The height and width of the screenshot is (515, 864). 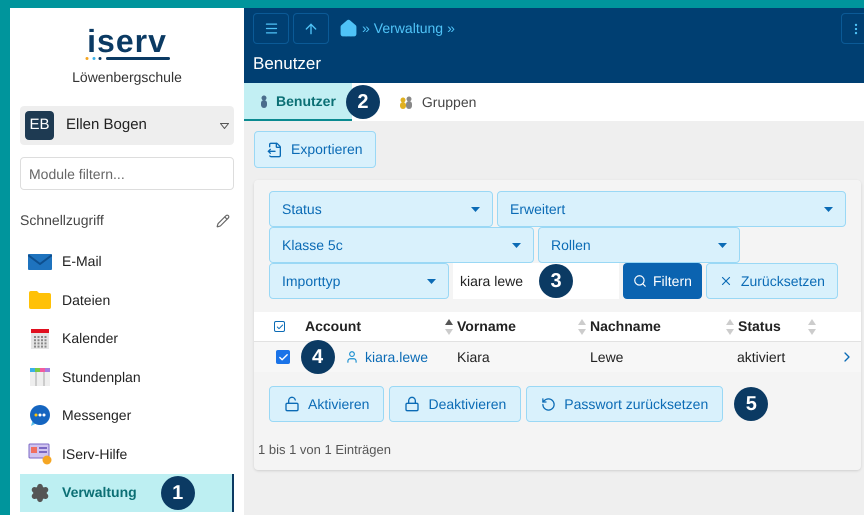 What do you see at coordinates (449, 326) in the screenshot?
I see `sort-icon` at bounding box center [449, 326].